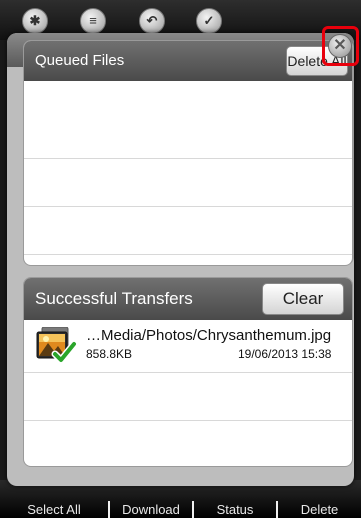 This screenshot has height=518, width=361. I want to click on list-icon: ≡, so click(93, 21).